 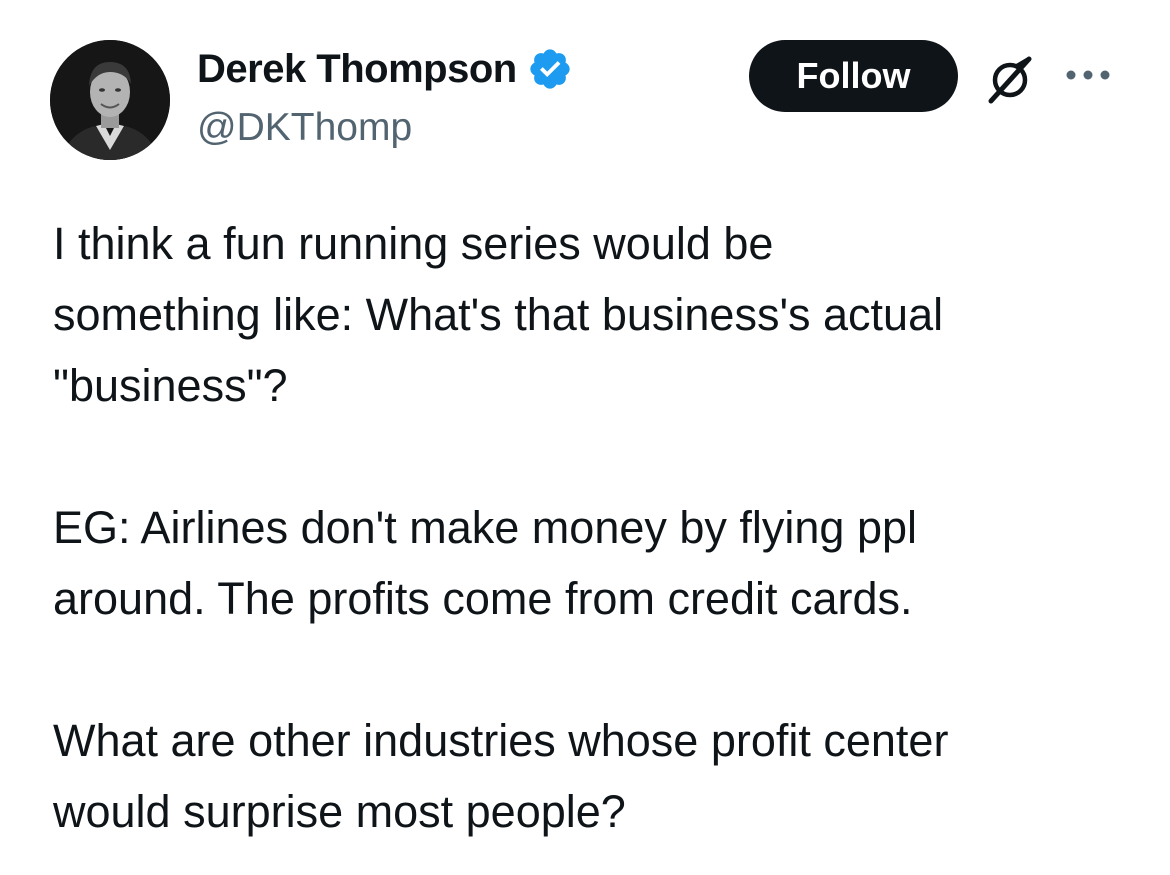 I want to click on avatar-photo, so click(x=110, y=100).